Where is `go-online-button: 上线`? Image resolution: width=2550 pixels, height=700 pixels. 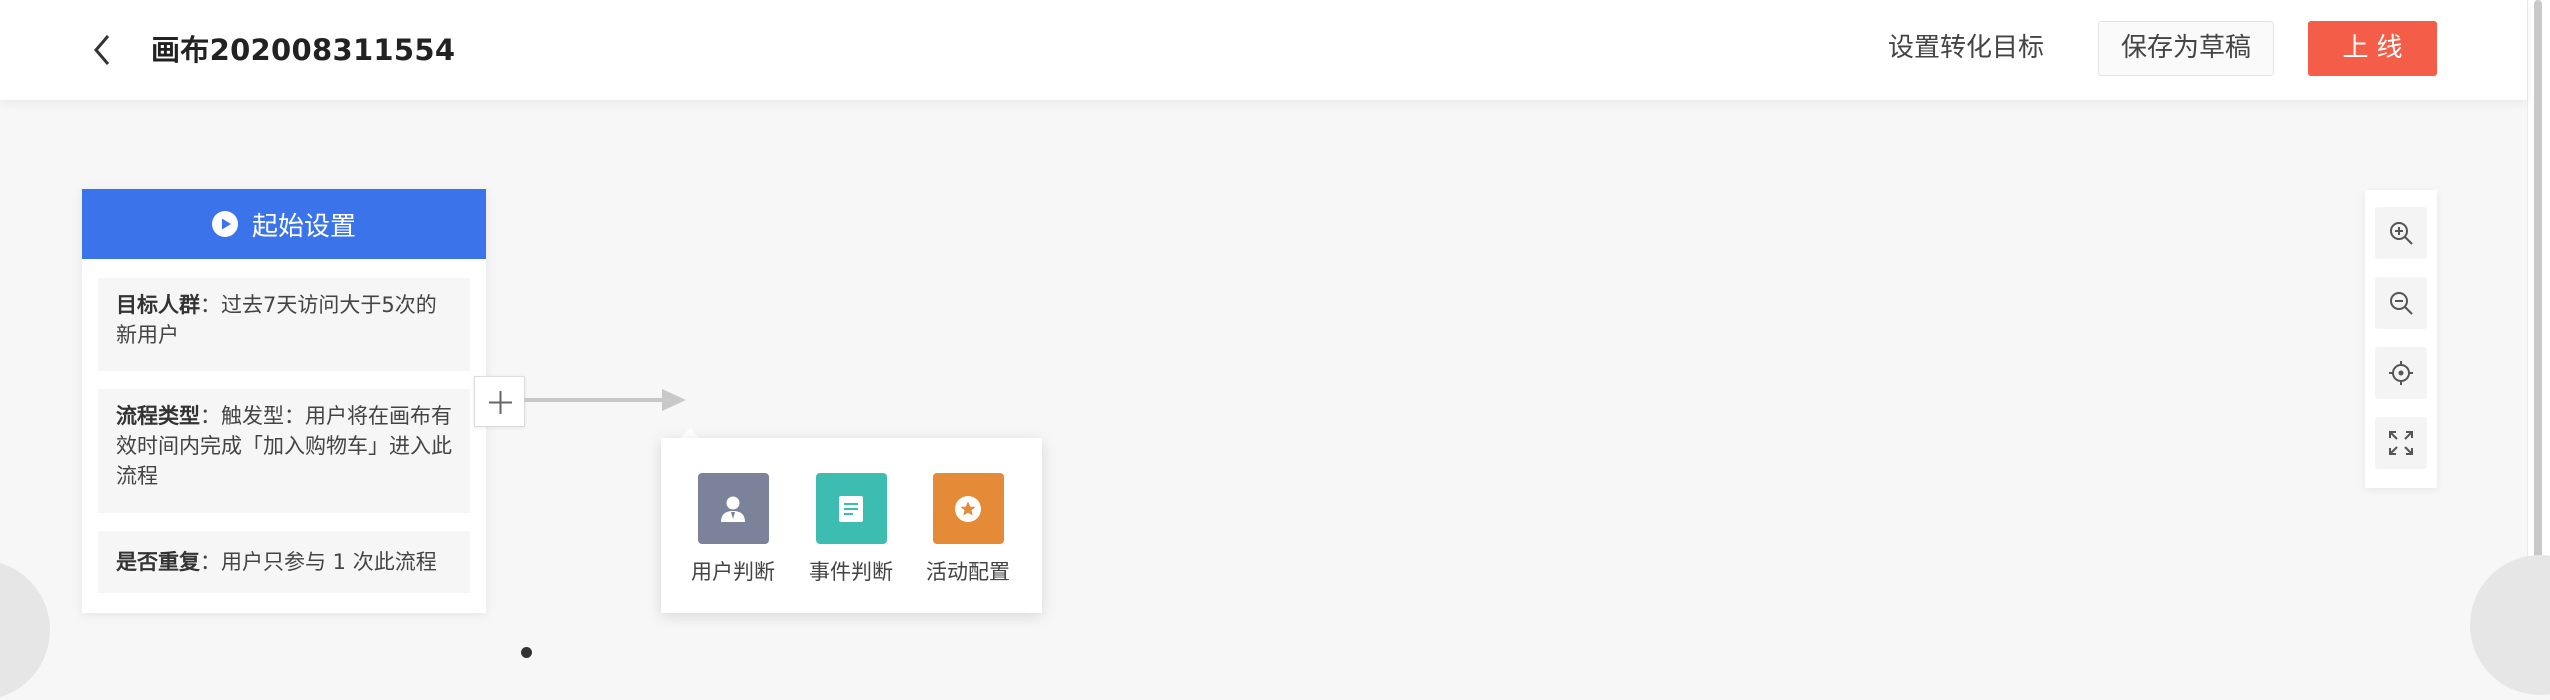 go-online-button: 上线 is located at coordinates (2372, 48).